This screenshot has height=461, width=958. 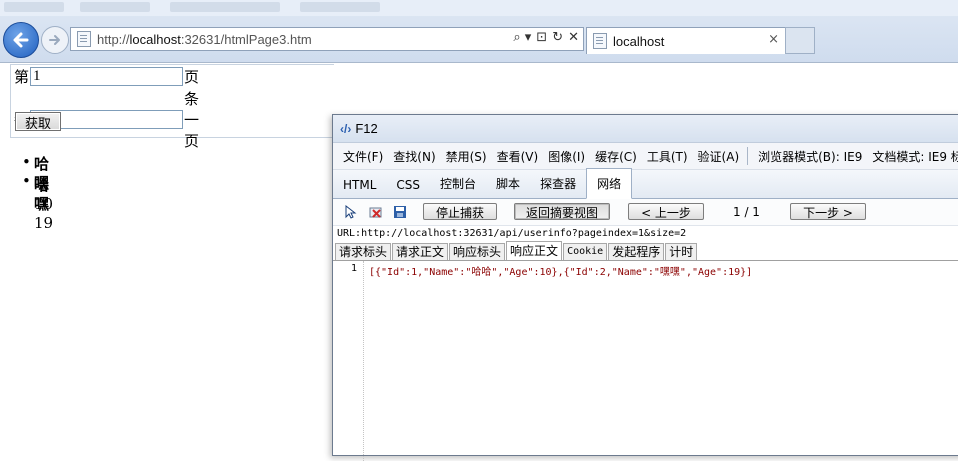 What do you see at coordinates (408, 188) in the screenshot?
I see `tab-css: CSS` at bounding box center [408, 188].